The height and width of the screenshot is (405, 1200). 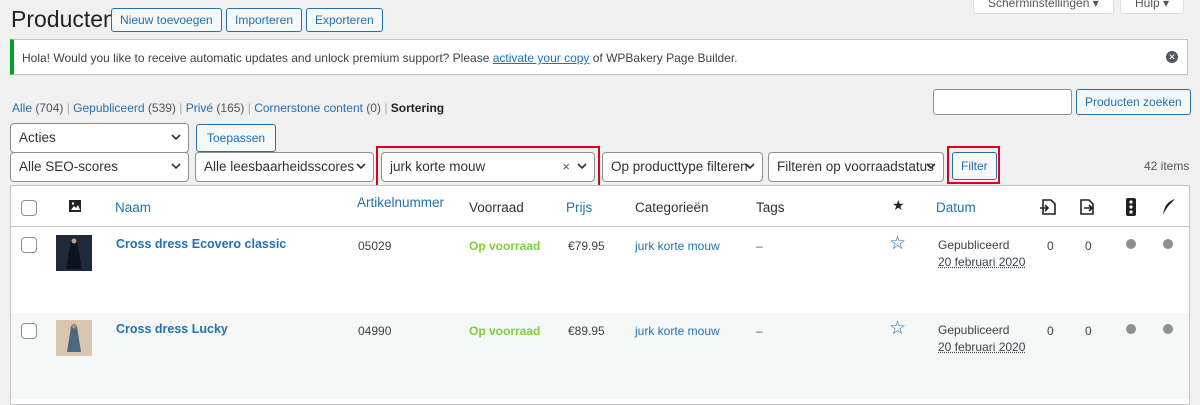 What do you see at coordinates (663, 58) in the screenshot?
I see `notice-text-after: of WPBakery Page Builder.` at bounding box center [663, 58].